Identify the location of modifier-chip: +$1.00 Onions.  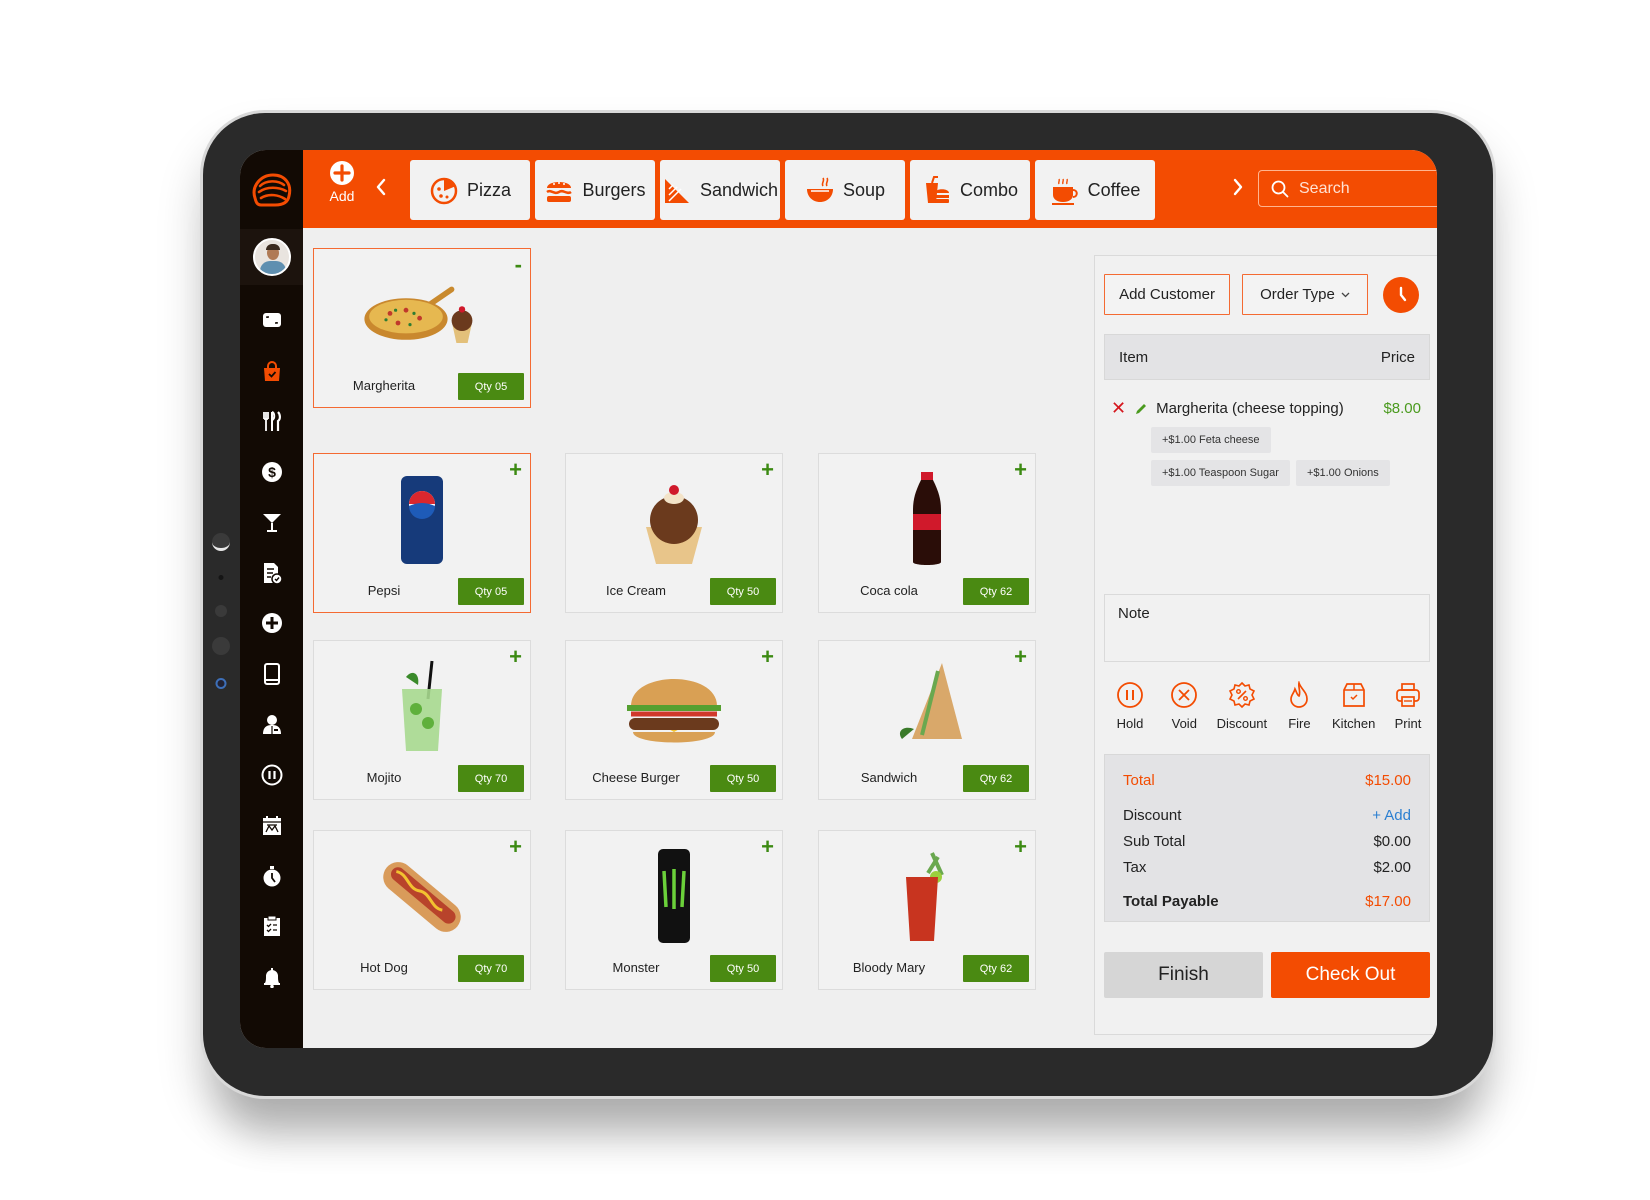
(1342, 473).